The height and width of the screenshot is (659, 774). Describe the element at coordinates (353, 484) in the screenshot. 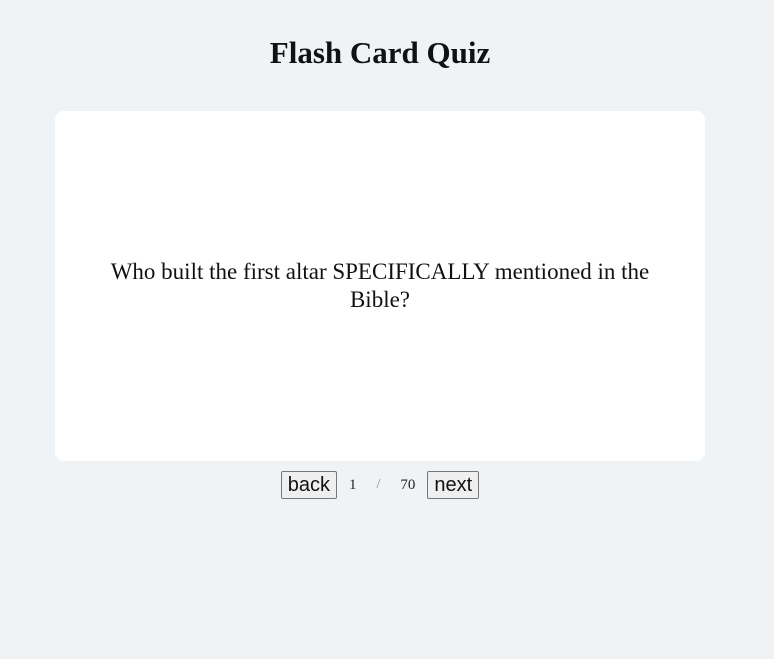

I see `current-card-number: 1` at that location.